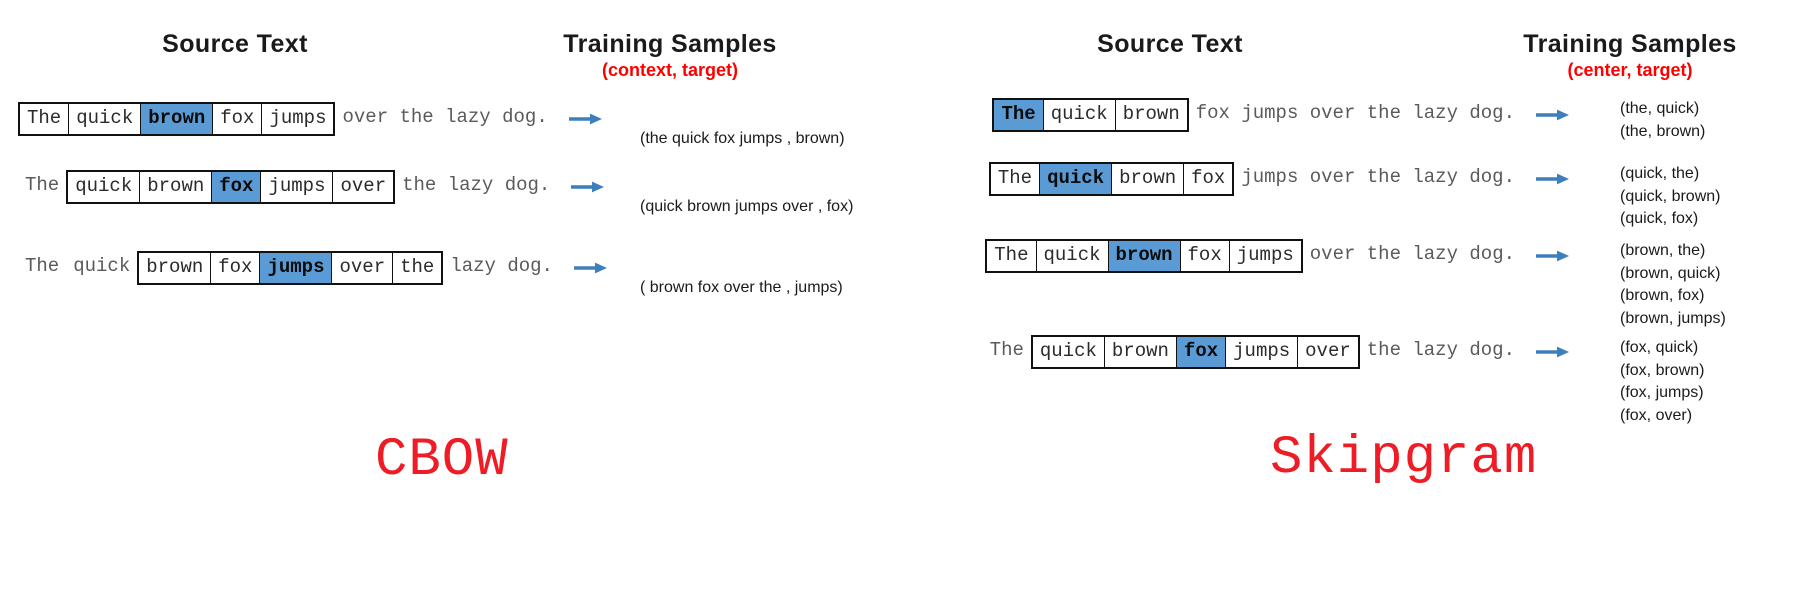  Describe the element at coordinates (1670, 273) in the screenshot. I see `training-sample: (brown, quick)` at that location.